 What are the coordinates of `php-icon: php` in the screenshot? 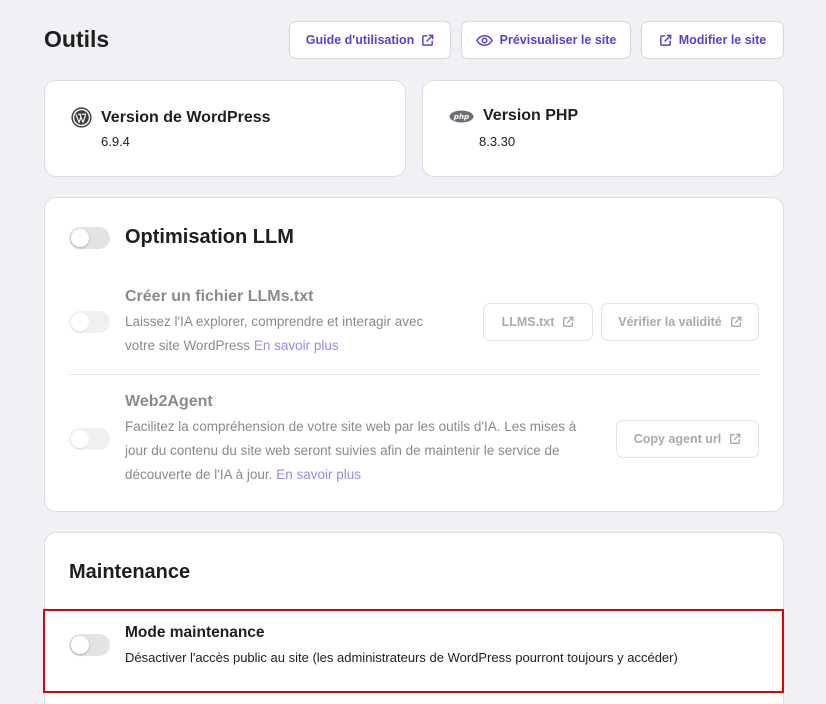 It's located at (461, 116).